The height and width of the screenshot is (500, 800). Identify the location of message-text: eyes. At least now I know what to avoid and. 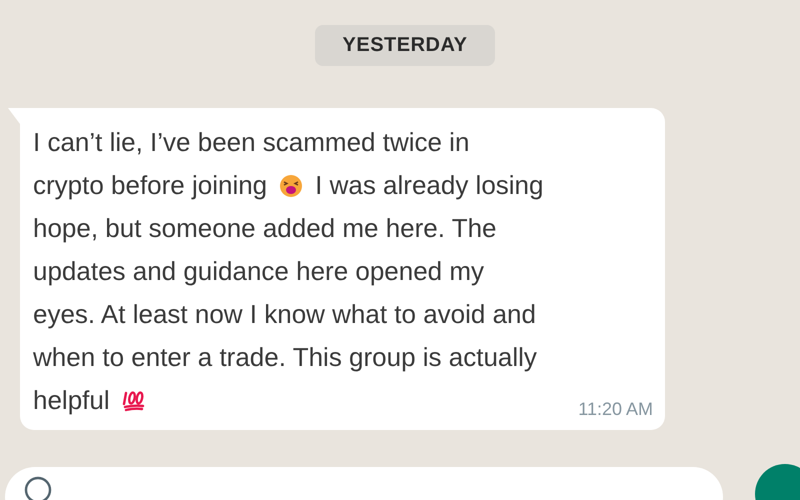
(284, 314).